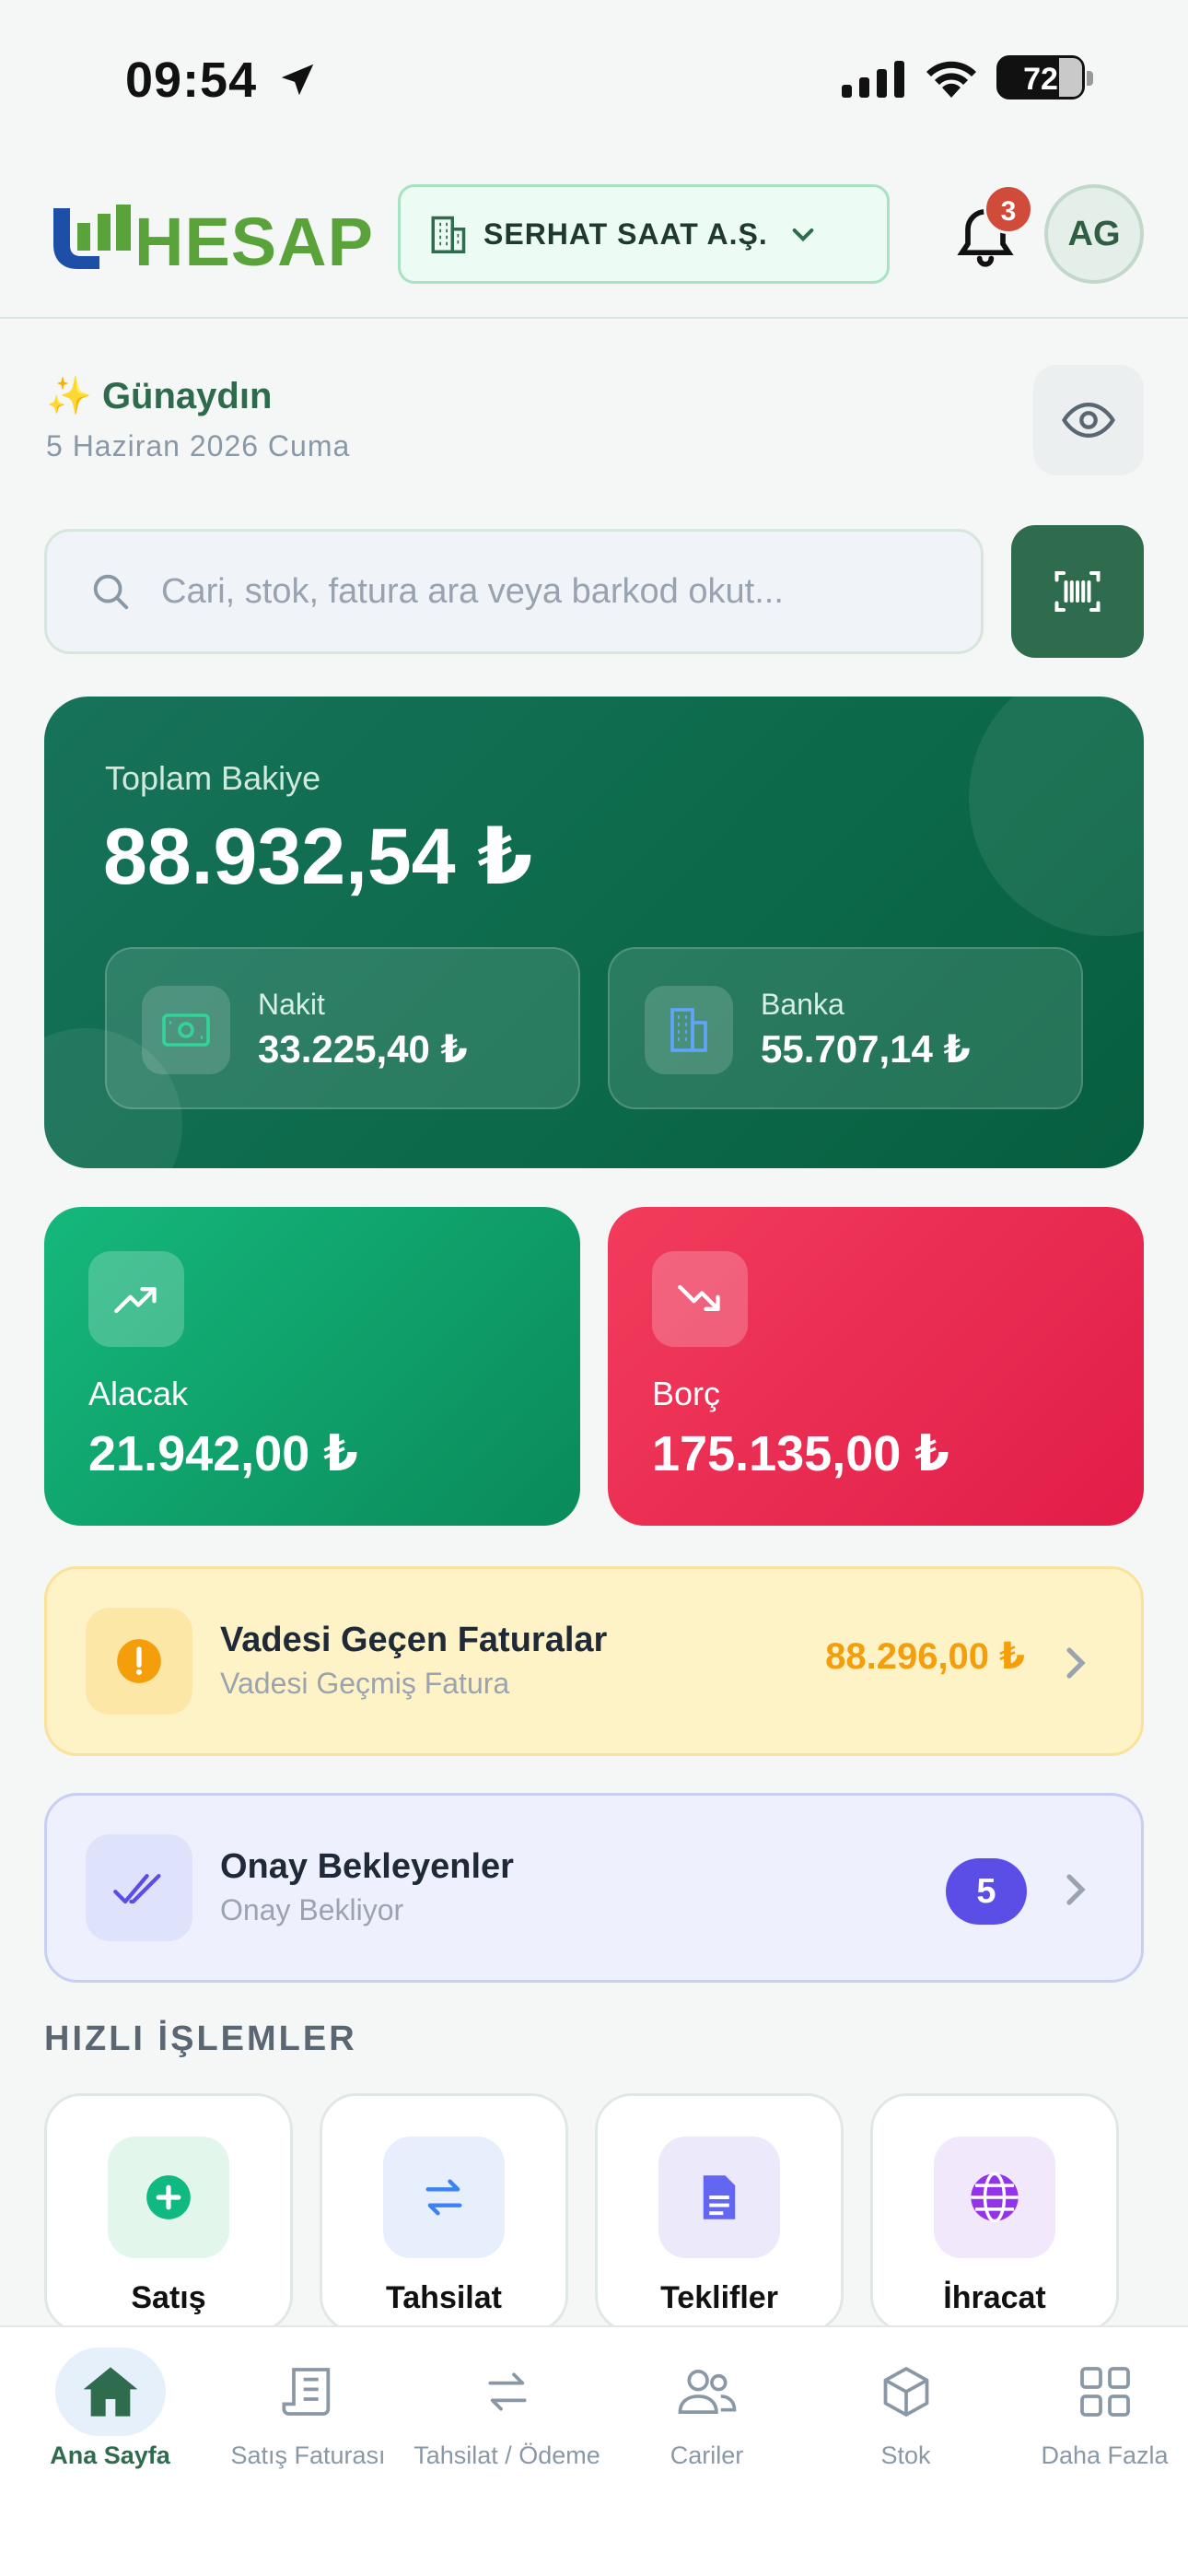  I want to click on tab-more: Daha Fazla, so click(1097, 2409).